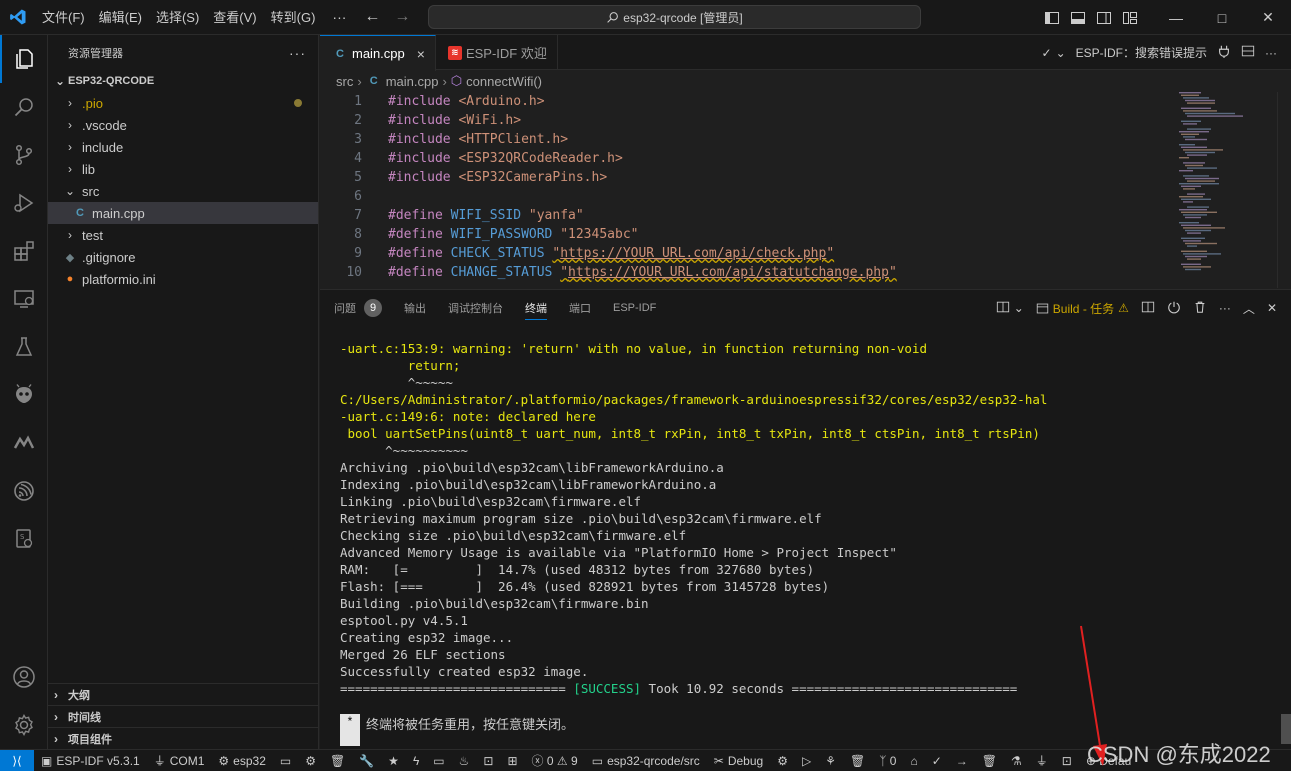 The height and width of the screenshot is (771, 1291). Describe the element at coordinates (24, 491) in the screenshot. I see `esp-idf-icon` at that location.